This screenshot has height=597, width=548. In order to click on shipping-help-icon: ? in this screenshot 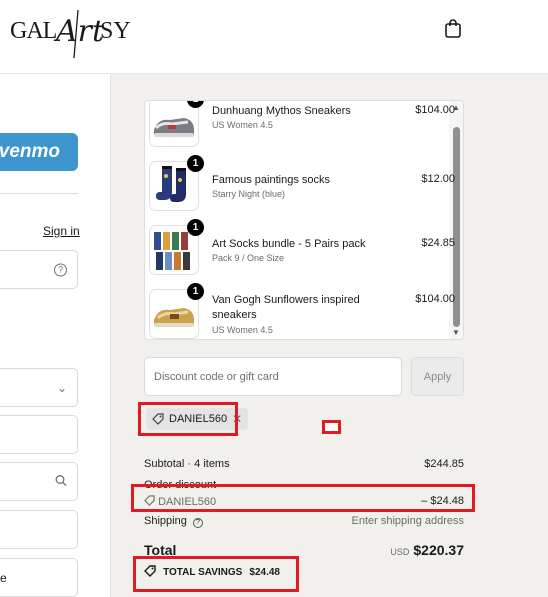, I will do `click(197, 522)`.